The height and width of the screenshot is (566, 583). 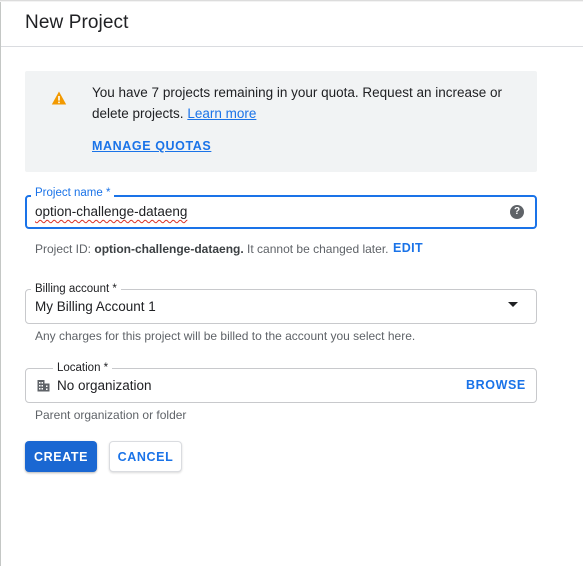 What do you see at coordinates (318, 249) in the screenshot?
I see `project-id-suffix: It cannot be changed later.` at bounding box center [318, 249].